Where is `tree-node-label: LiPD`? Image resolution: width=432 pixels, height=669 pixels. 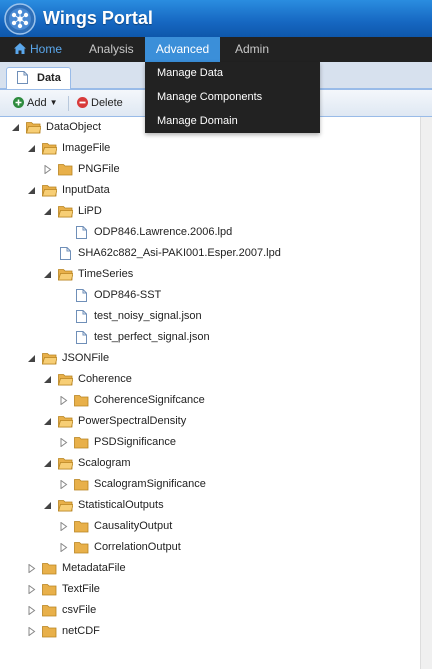 tree-node-label: LiPD is located at coordinates (90, 211).